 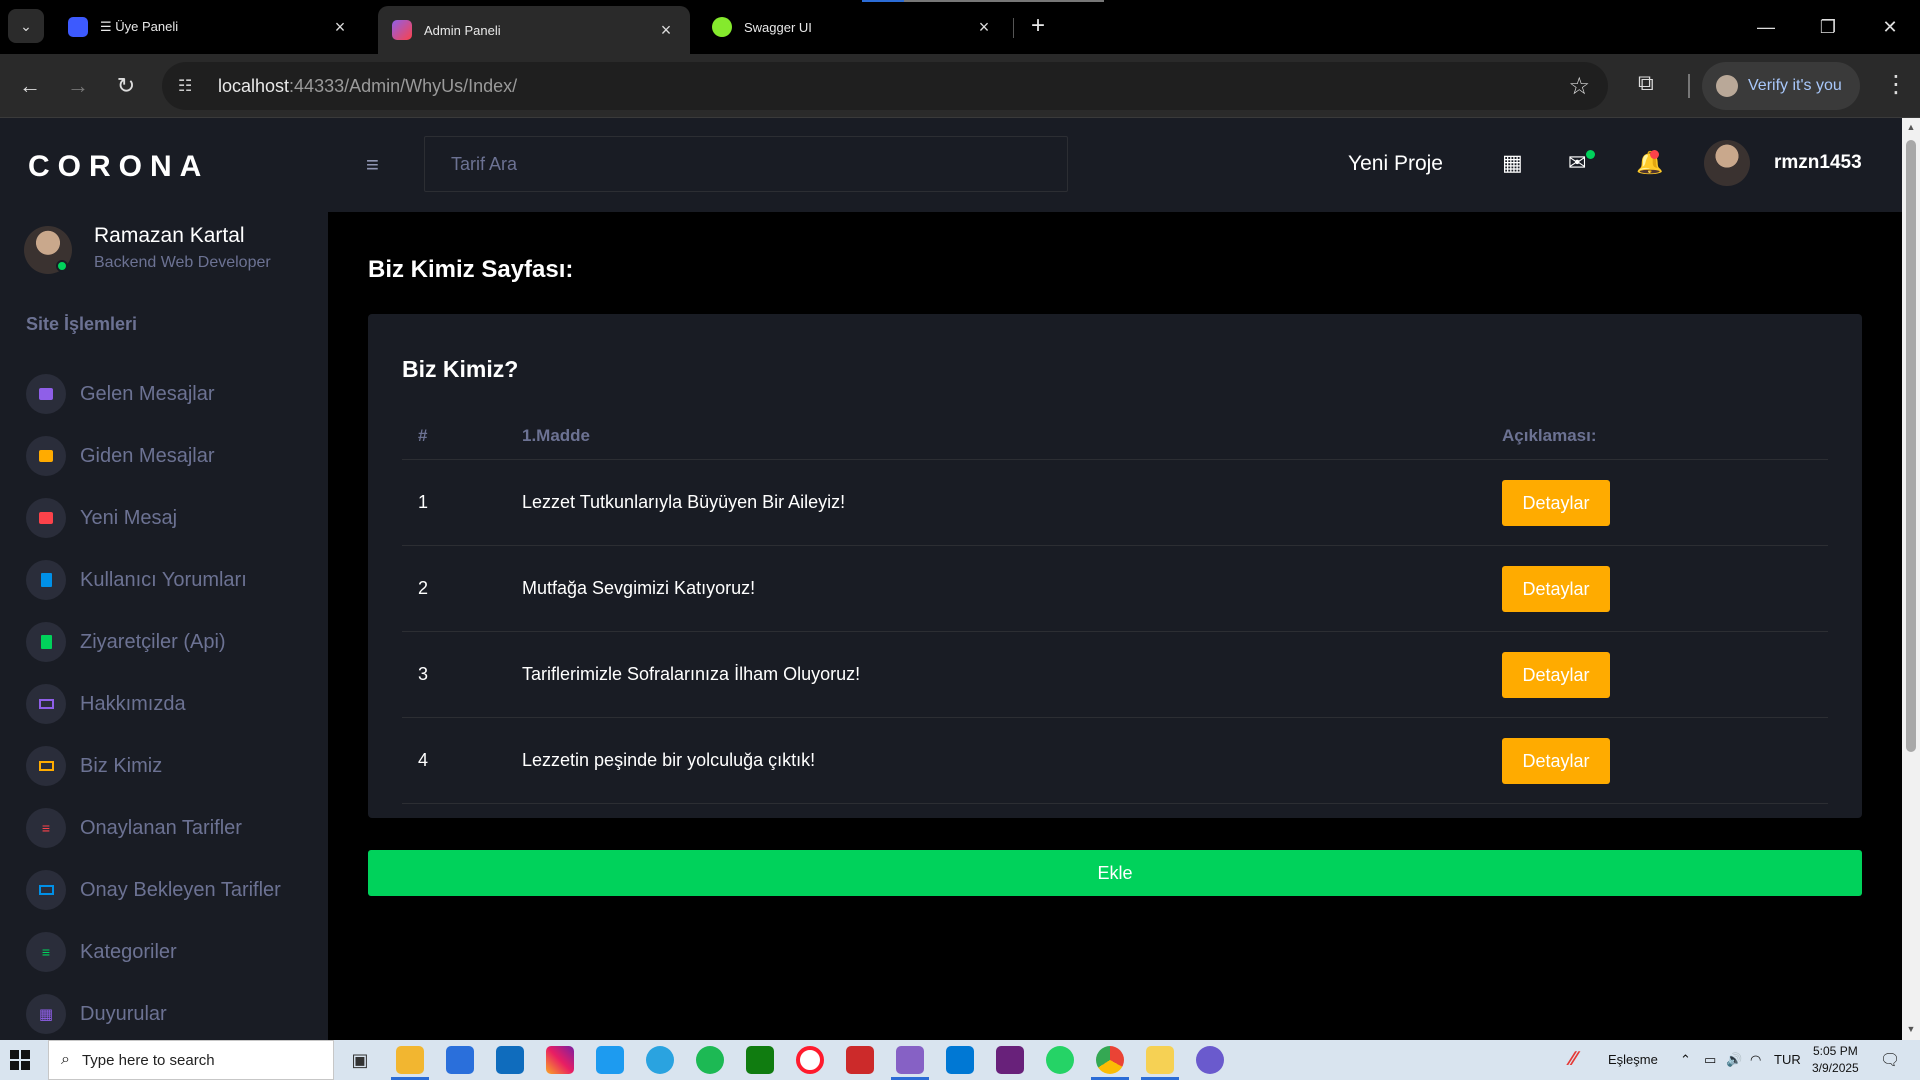 I want to click on opera-icon, so click(x=810, y=1060).